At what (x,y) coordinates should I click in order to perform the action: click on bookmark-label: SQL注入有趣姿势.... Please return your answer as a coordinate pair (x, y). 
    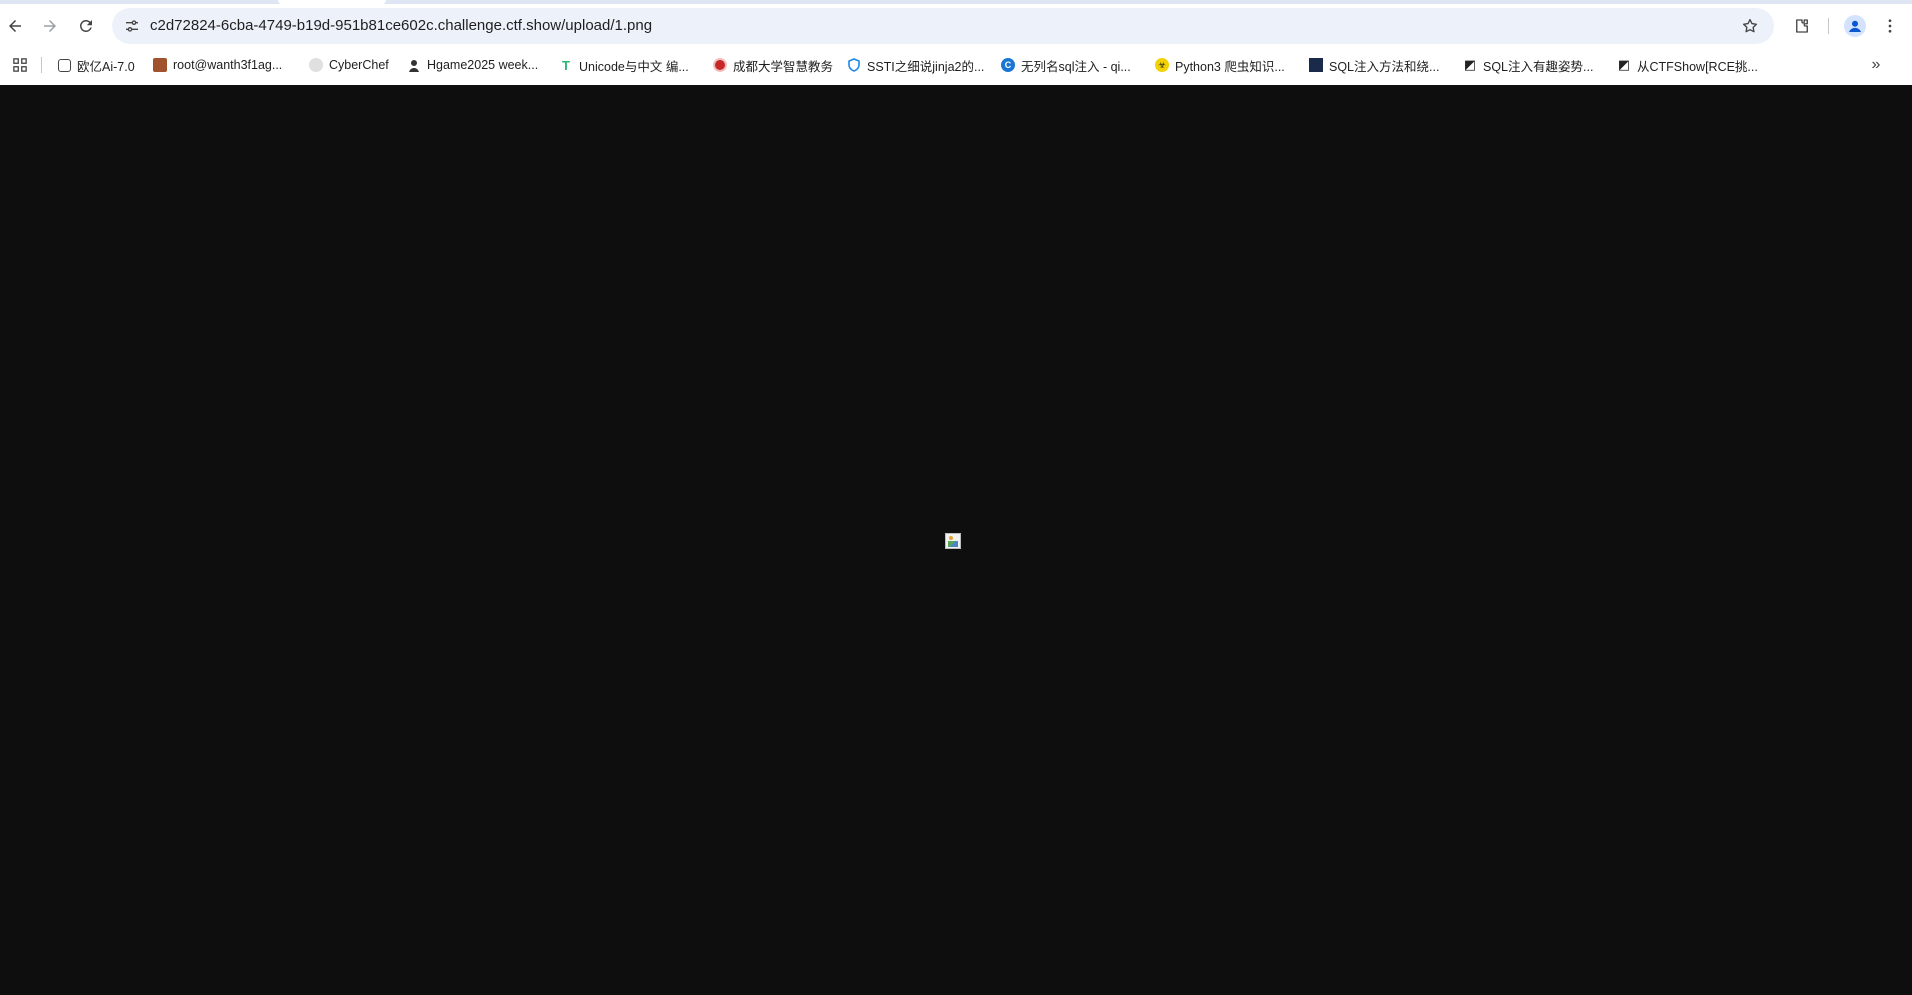
    Looking at the image, I should click on (1538, 66).